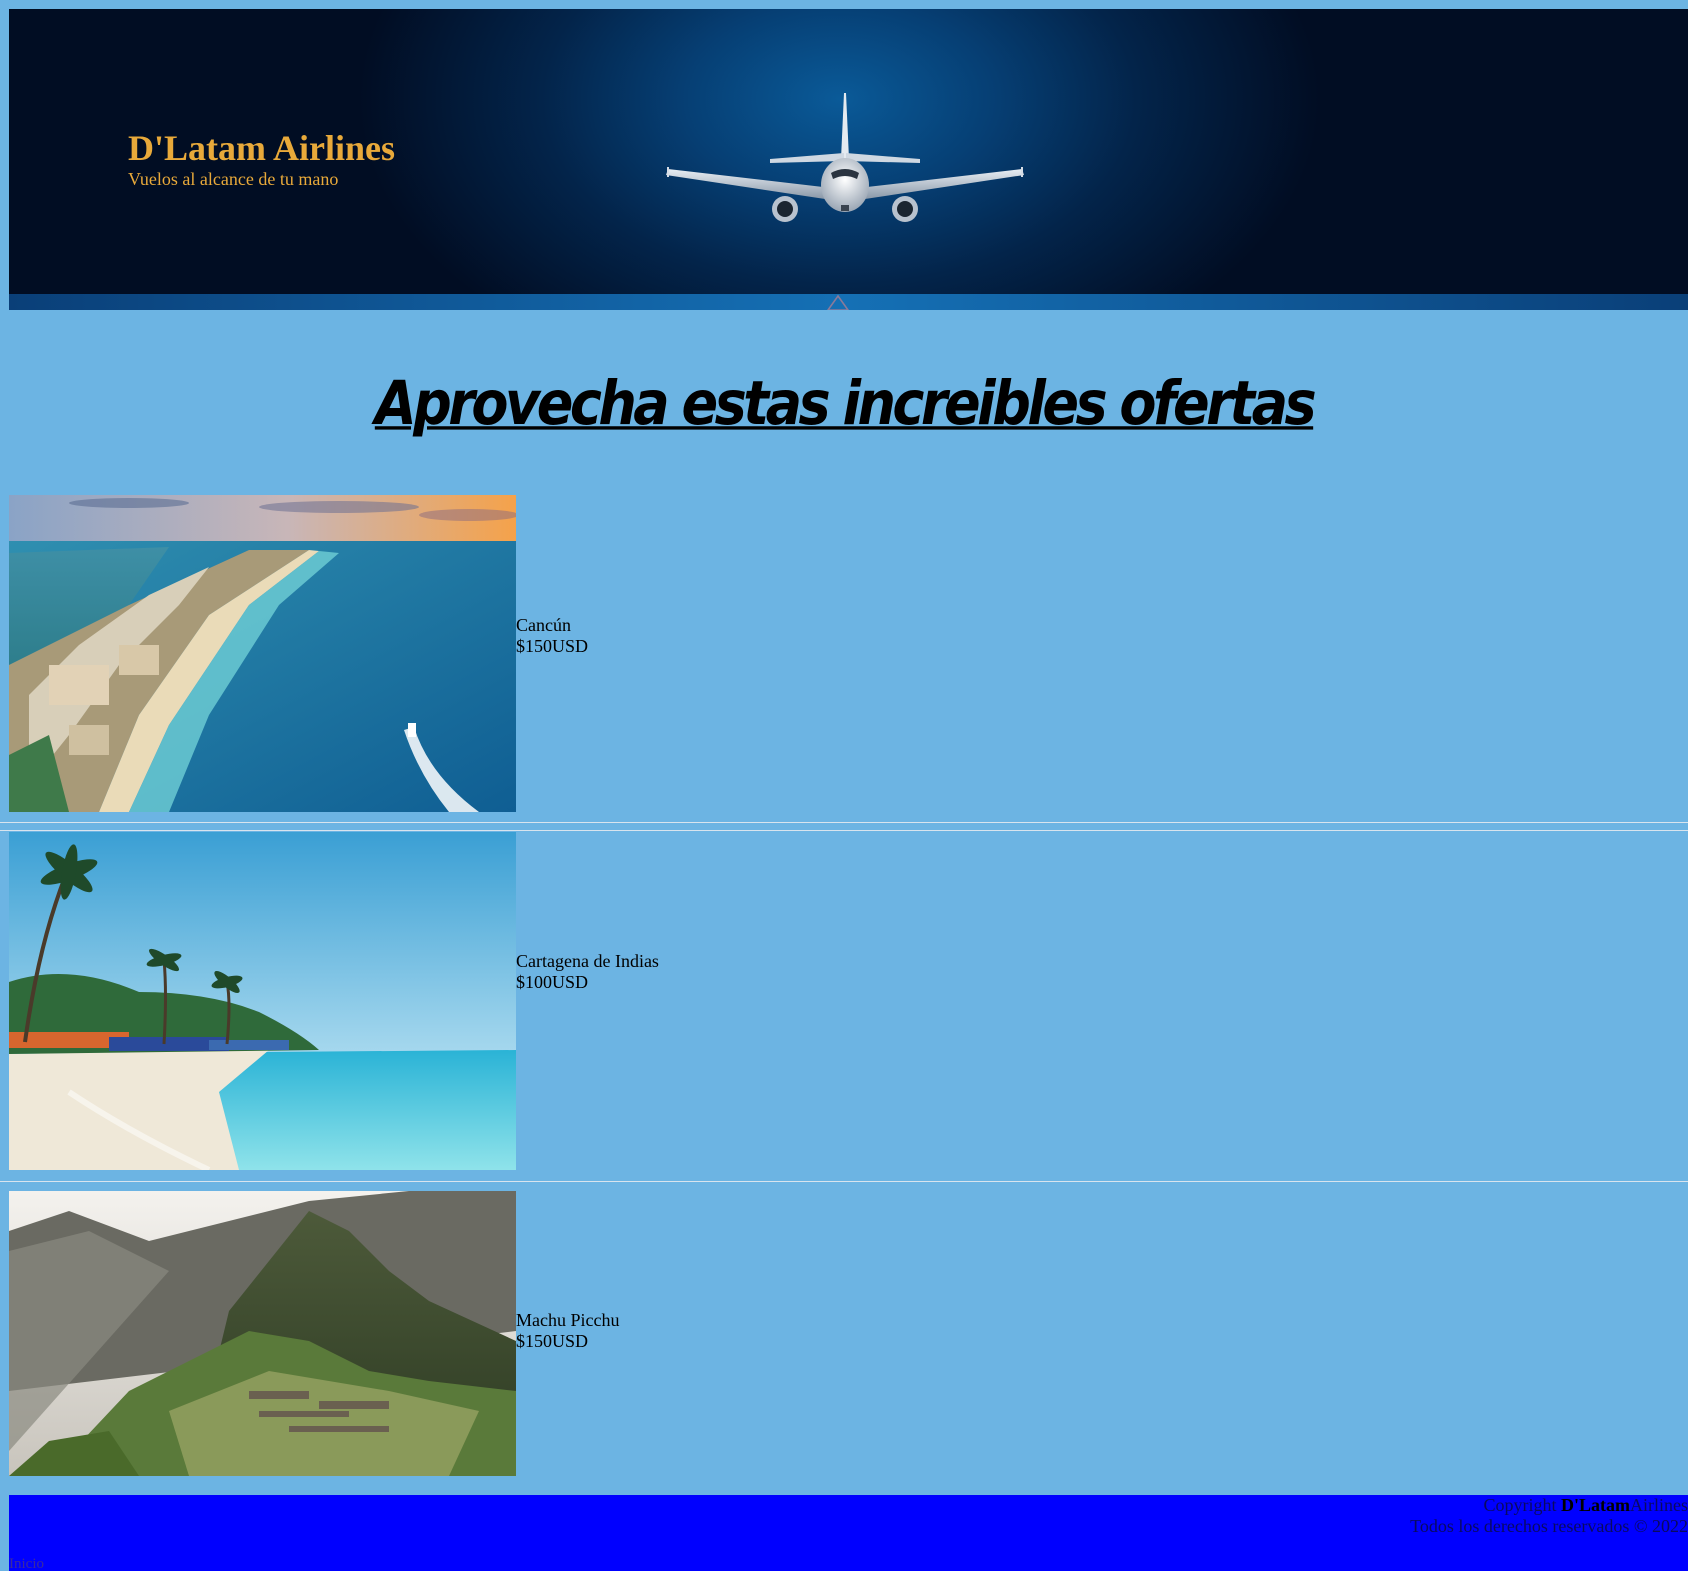 This screenshot has width=1688, height=1571. Describe the element at coordinates (261, 148) in the screenshot. I see `brand-title: D'Latam Airlines` at that location.